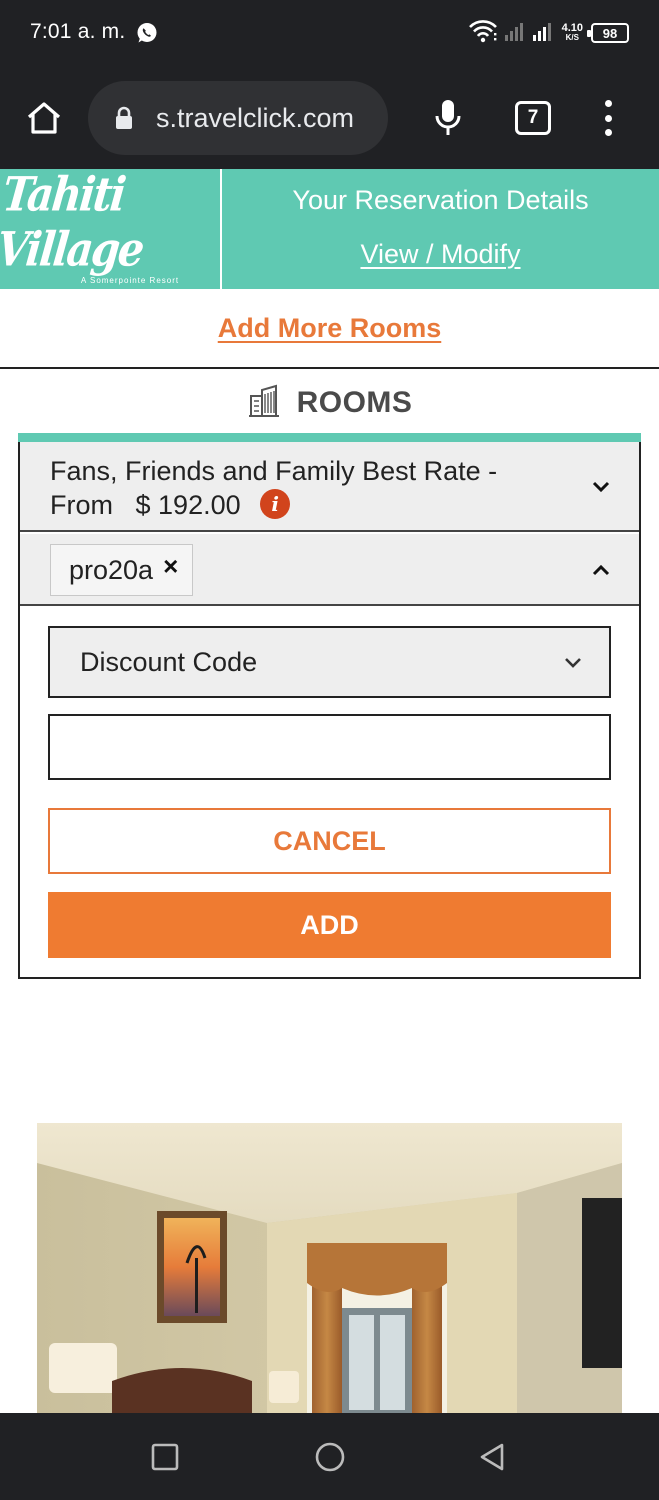  What do you see at coordinates (572, 37) in the screenshot?
I see `network-speed-unit: K/S` at bounding box center [572, 37].